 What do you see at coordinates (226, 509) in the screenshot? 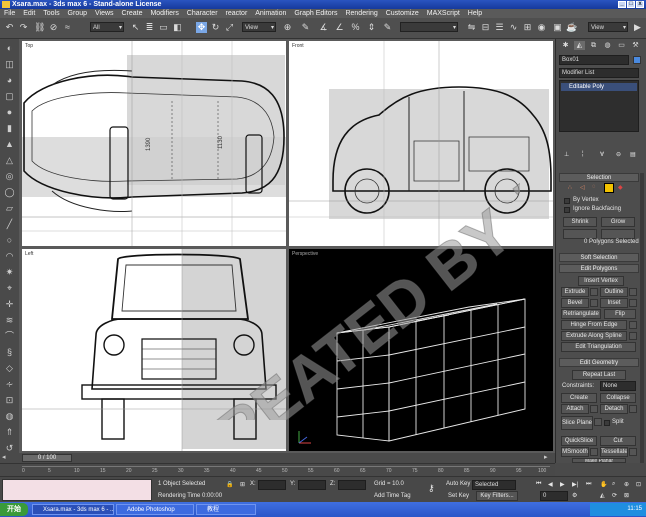
I see `taskbar-item-folder: 教程` at bounding box center [226, 509].